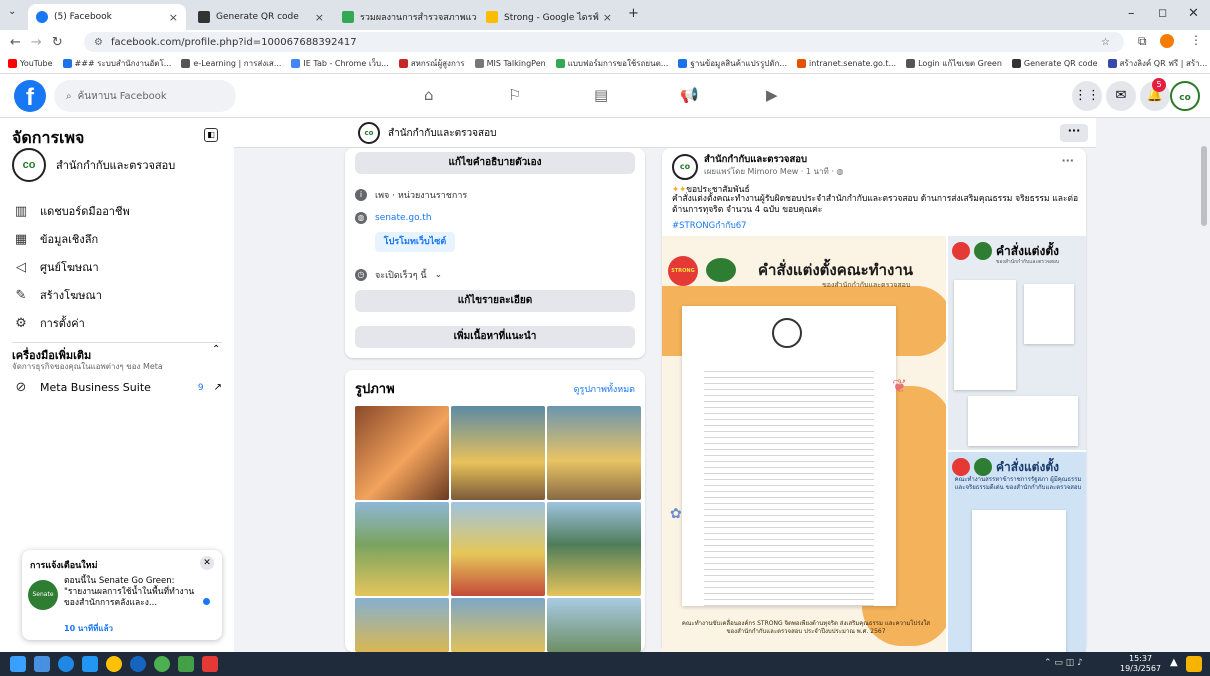 This screenshot has height=676, width=1210. I want to click on sidebar-page-link: co สำนักกำกับและตรวจสอบ, so click(93, 165).